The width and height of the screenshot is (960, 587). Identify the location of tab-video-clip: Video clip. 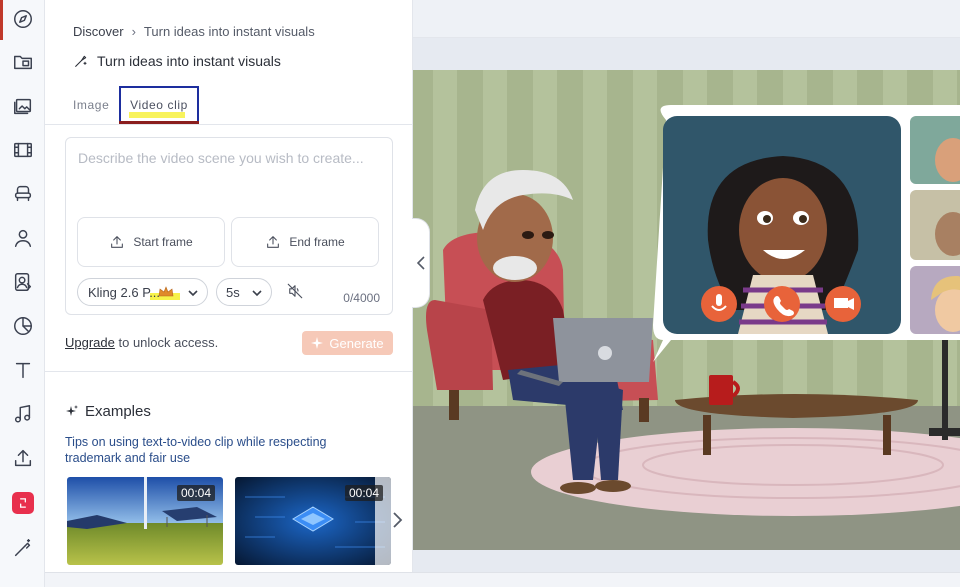
(159, 105).